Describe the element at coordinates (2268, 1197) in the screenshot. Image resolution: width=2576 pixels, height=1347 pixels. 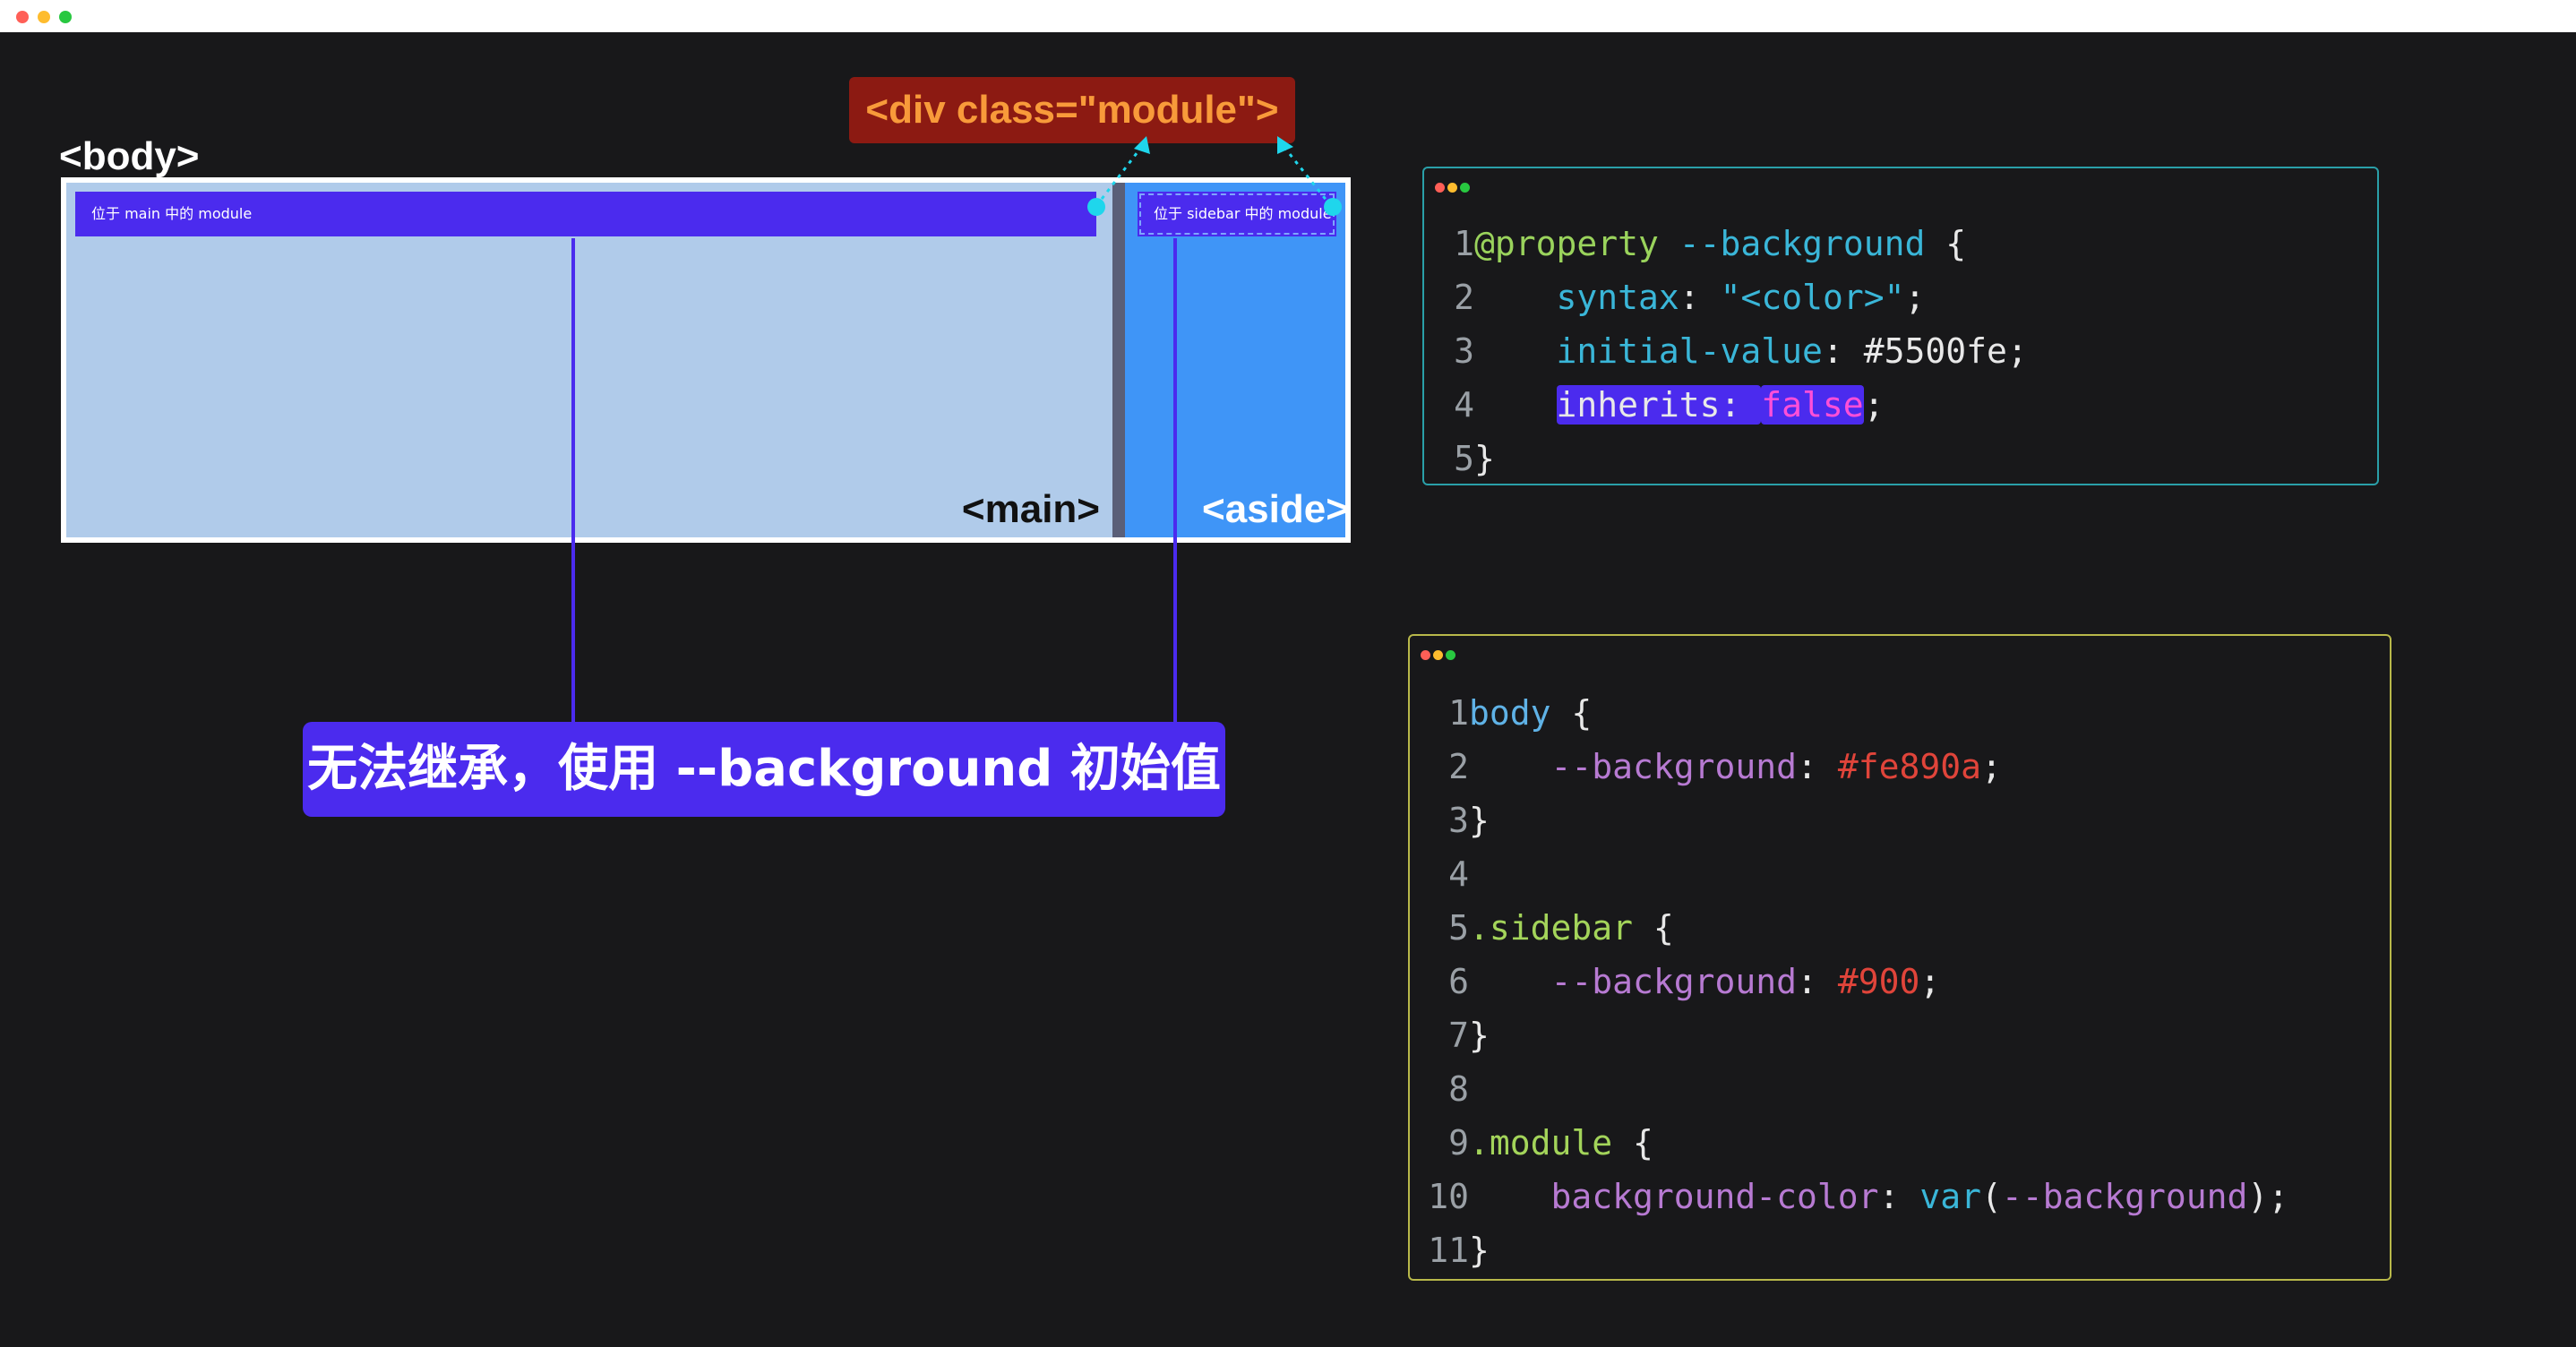
I see `code-token: );` at that location.